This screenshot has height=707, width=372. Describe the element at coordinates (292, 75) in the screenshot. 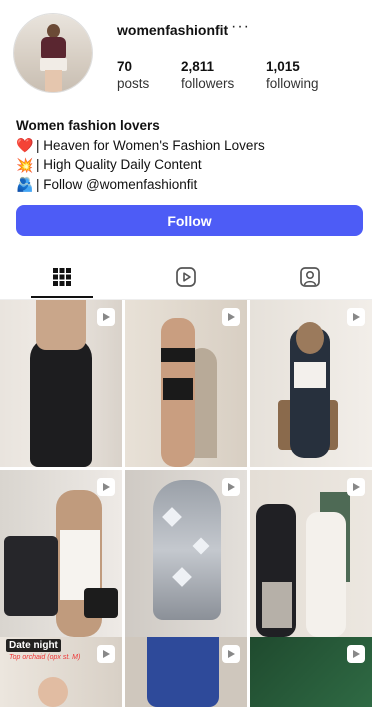

I see `following-count: 1,015 following` at that location.